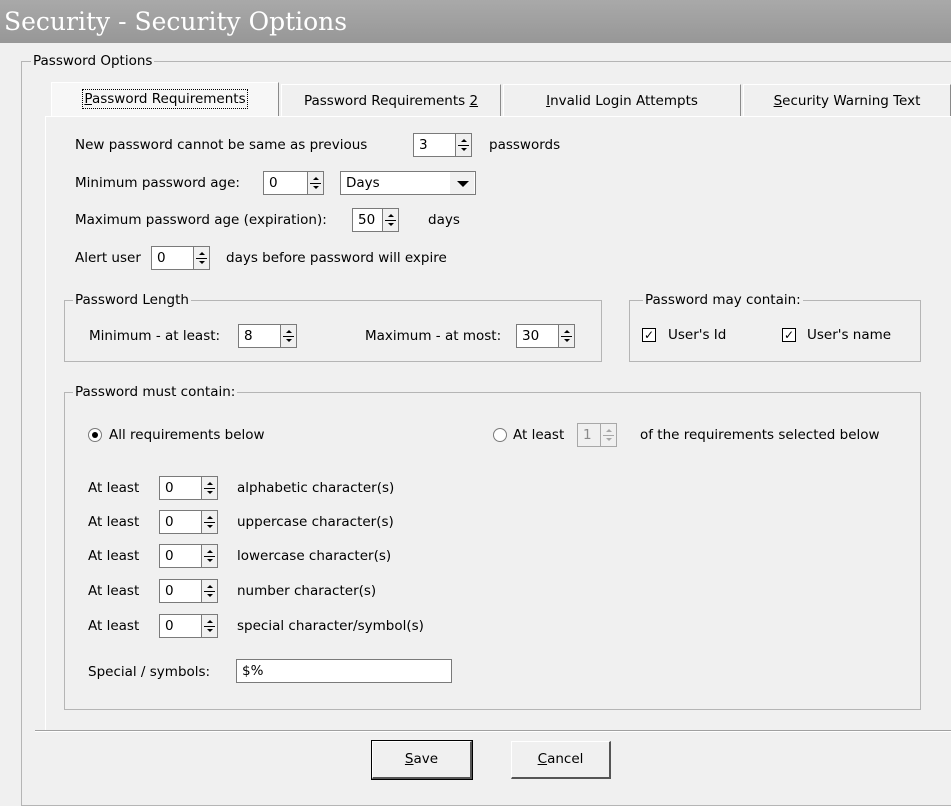  Describe the element at coordinates (315, 183) in the screenshot. I see `min-age-spinner` at that location.